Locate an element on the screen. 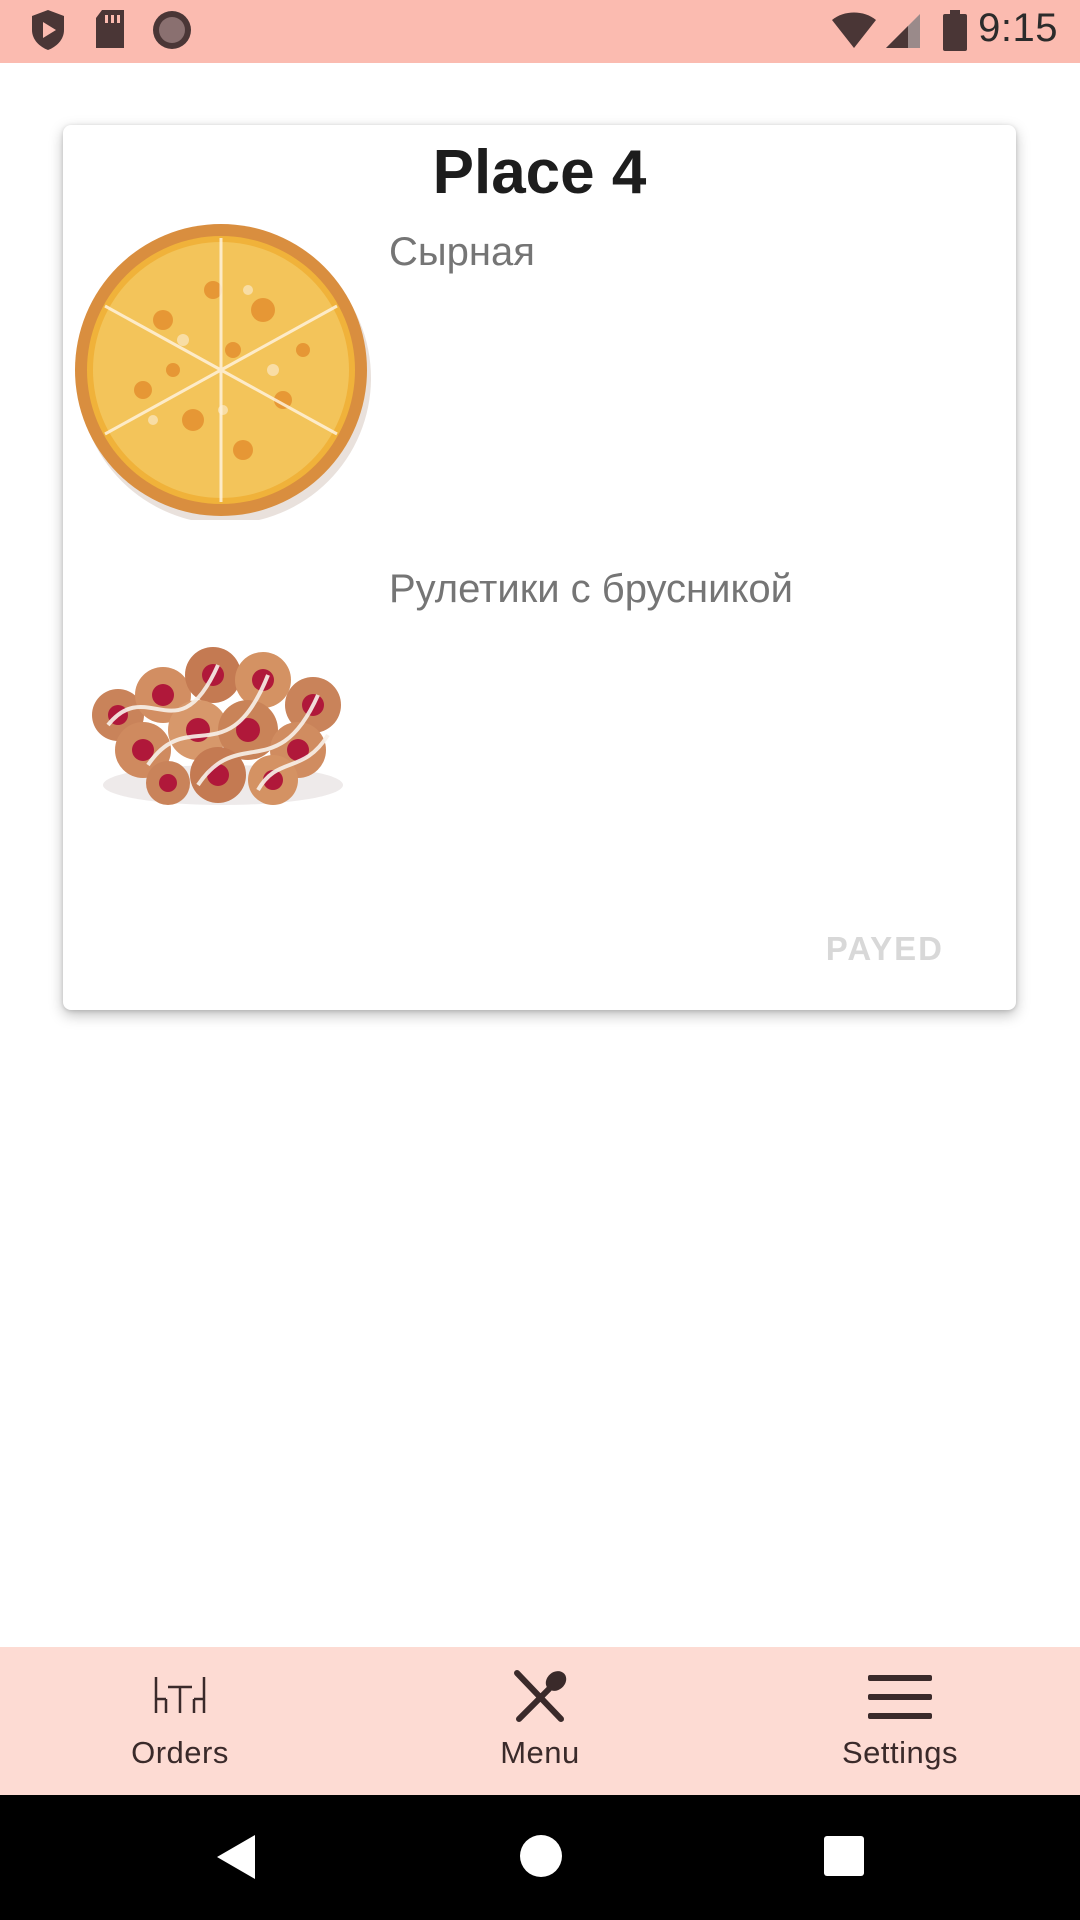 The image size is (1080, 1920). wifi-icon is located at coordinates (854, 32).